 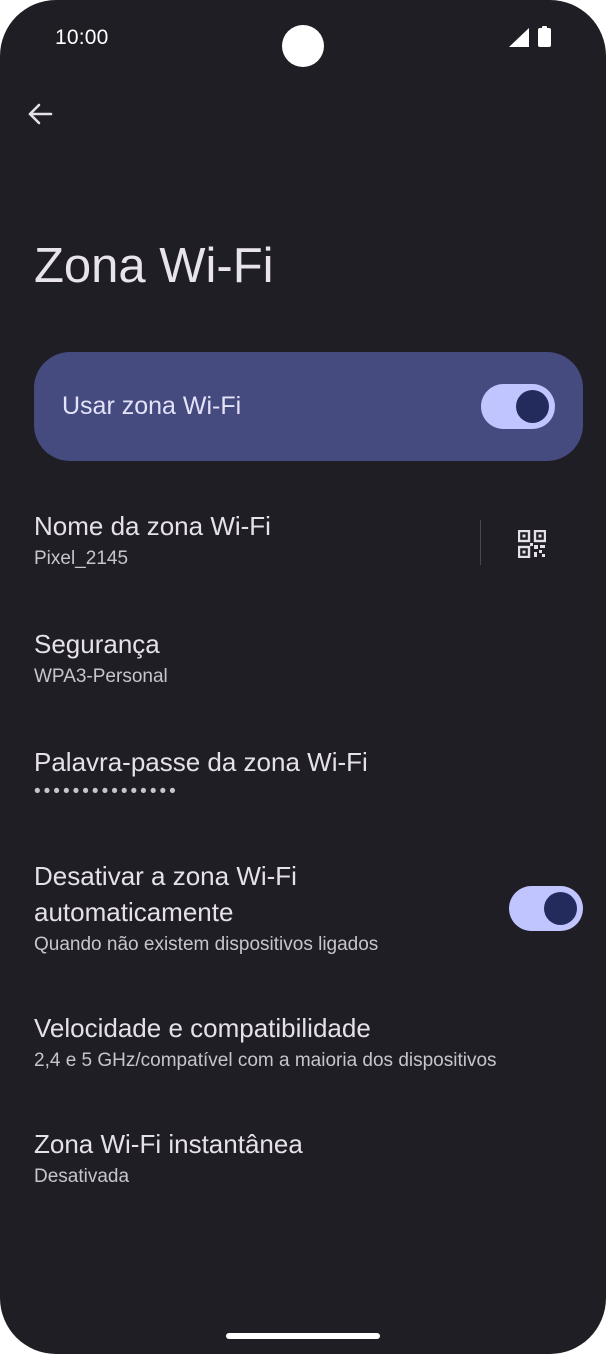 What do you see at coordinates (81, 558) in the screenshot?
I see `setting-summary: Pixel_2145` at bounding box center [81, 558].